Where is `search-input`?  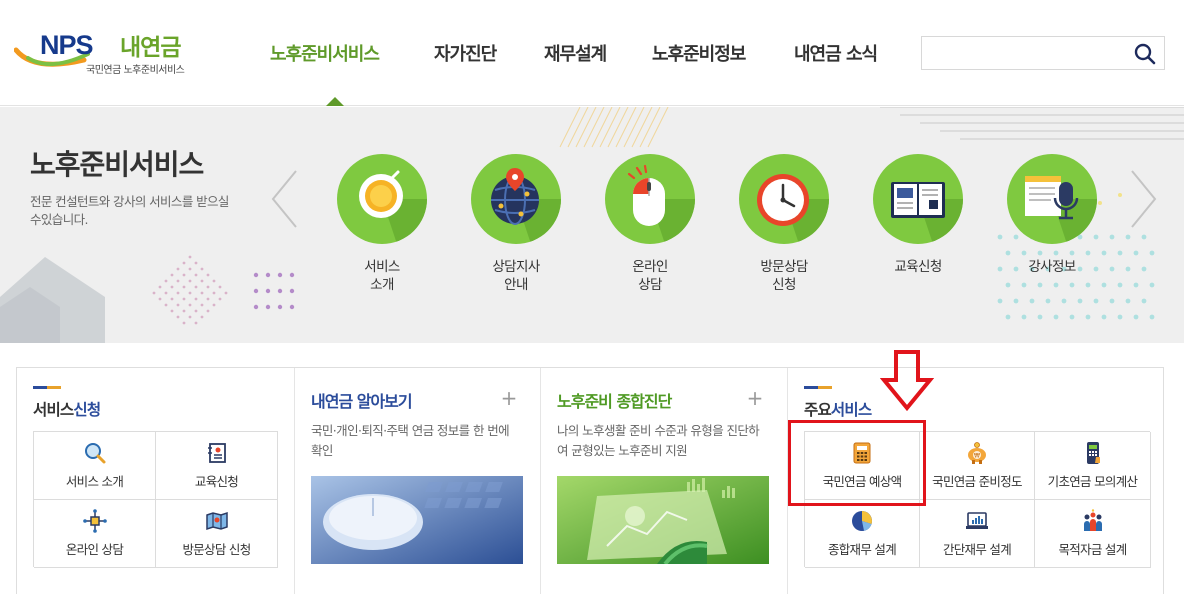 search-input is located at coordinates (1028, 54).